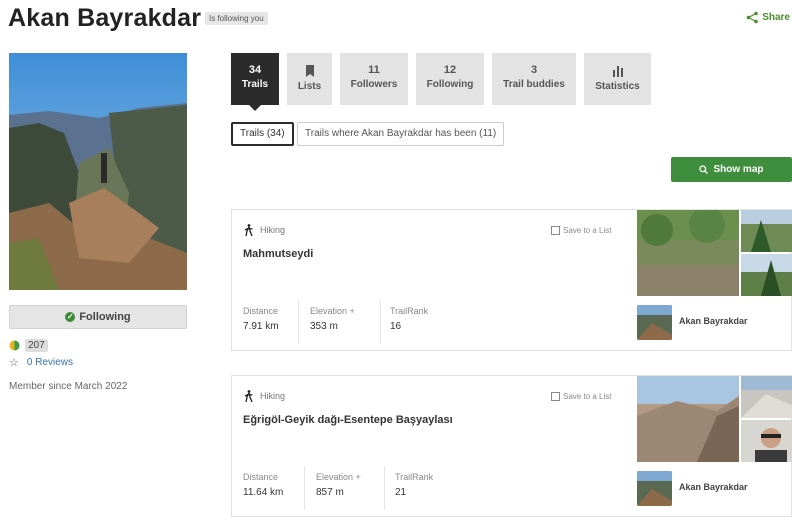  I want to click on following-label: Following, so click(105, 317).